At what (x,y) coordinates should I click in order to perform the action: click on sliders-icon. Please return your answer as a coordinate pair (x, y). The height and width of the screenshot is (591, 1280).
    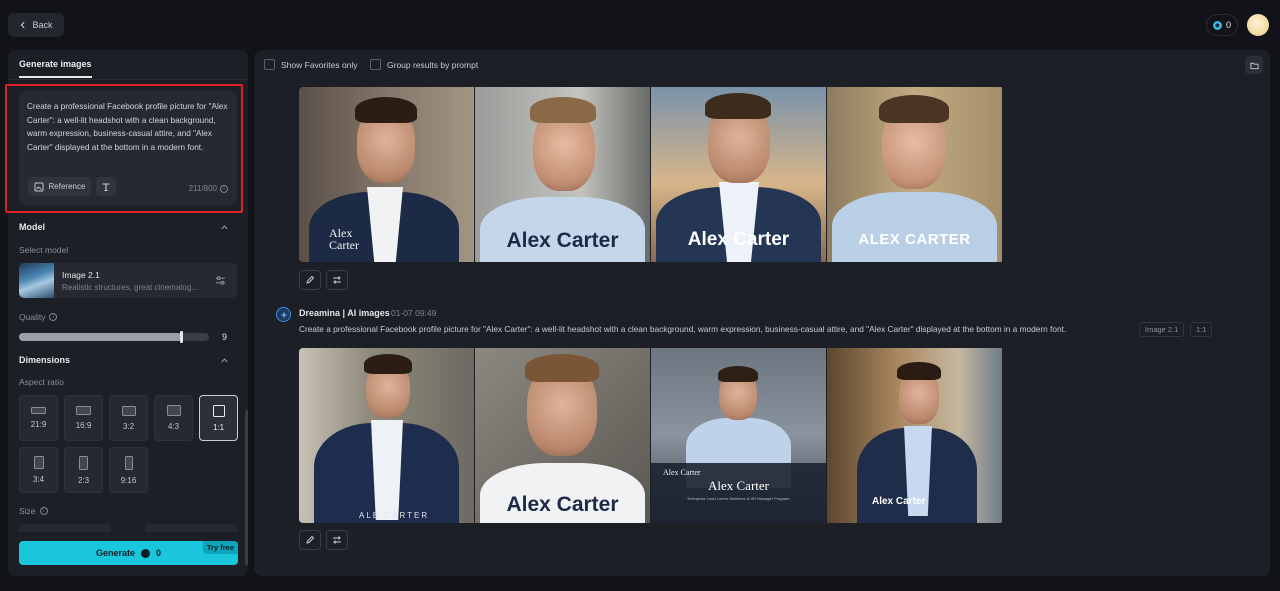
    Looking at the image, I should click on (220, 280).